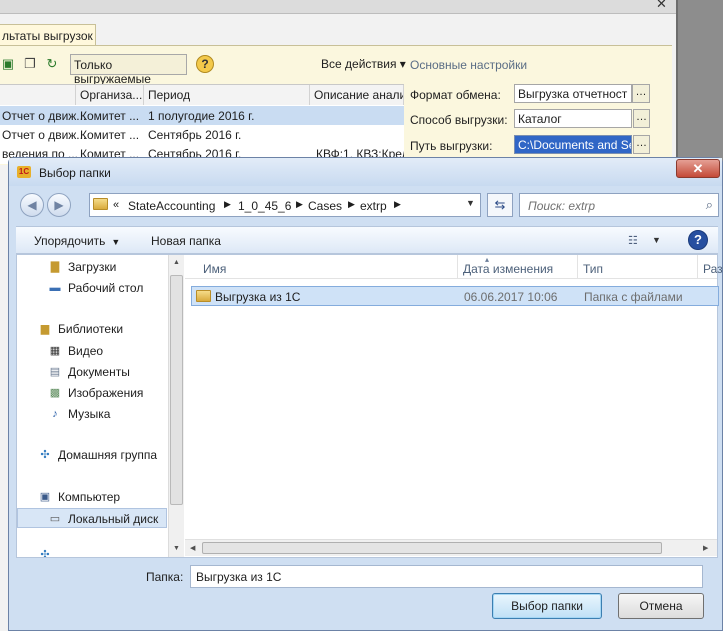  Describe the element at coordinates (373, 206) in the screenshot. I see `breadcrumb-extrp: extrp` at that location.